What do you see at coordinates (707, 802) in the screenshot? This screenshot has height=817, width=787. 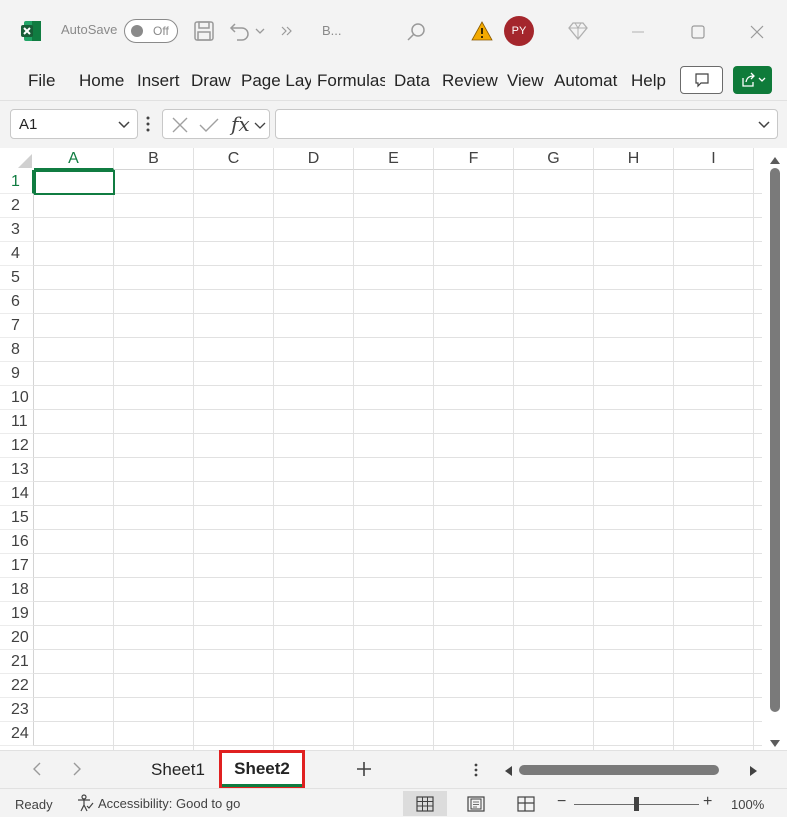 I see `zoom-in-button: +` at bounding box center [707, 802].